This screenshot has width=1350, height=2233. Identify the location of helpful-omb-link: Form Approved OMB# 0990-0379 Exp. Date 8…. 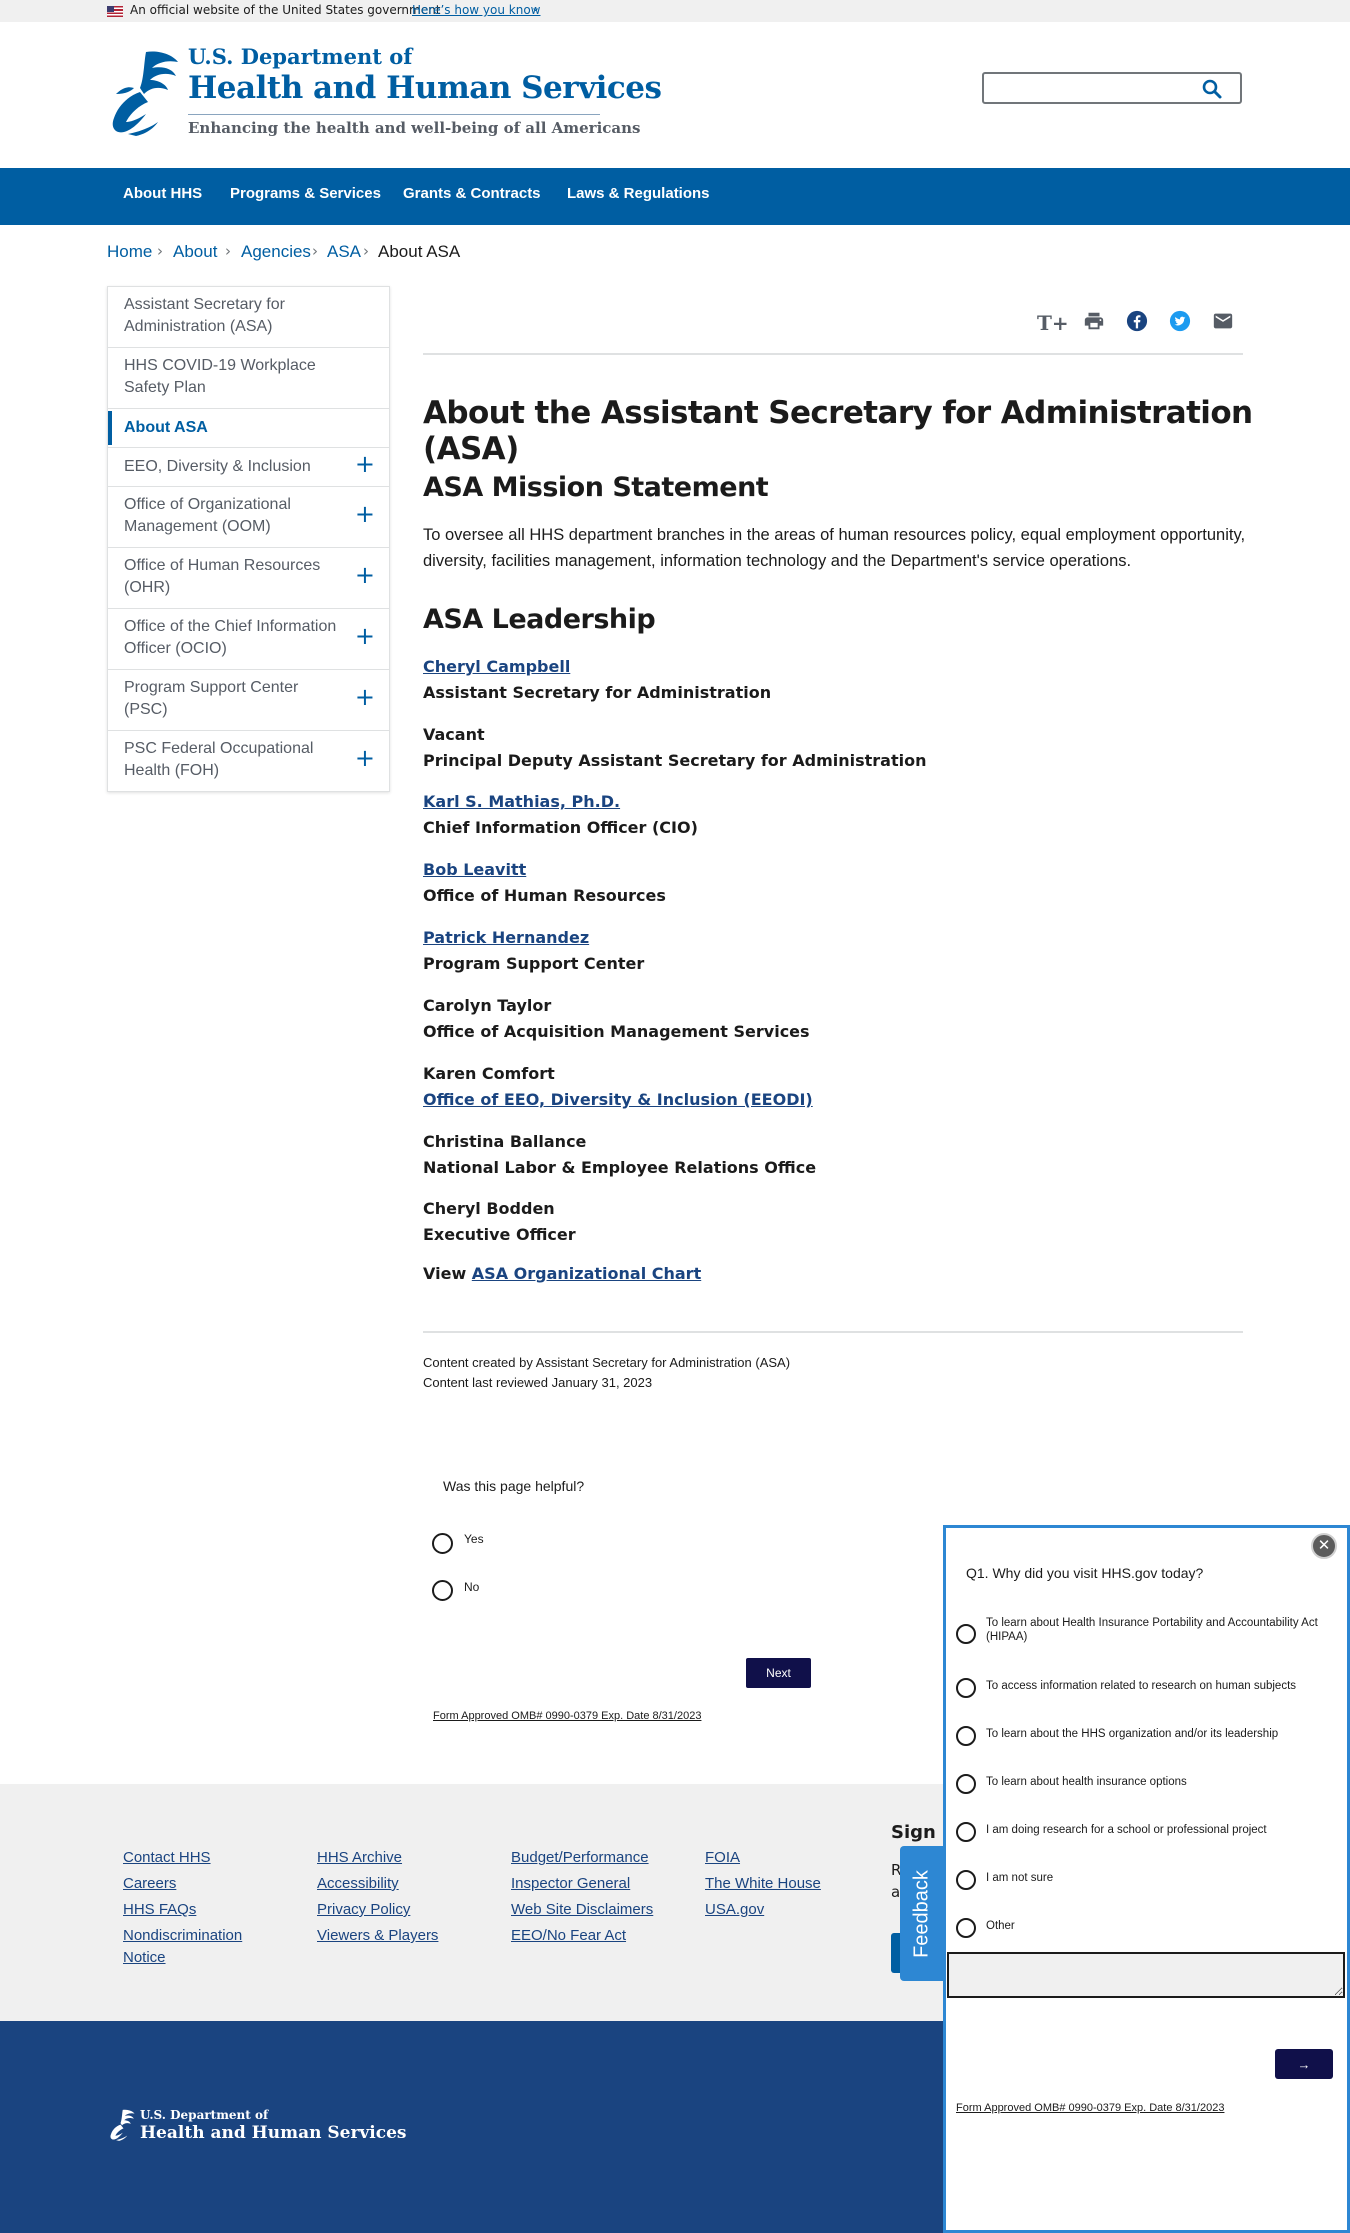
(567, 1716).